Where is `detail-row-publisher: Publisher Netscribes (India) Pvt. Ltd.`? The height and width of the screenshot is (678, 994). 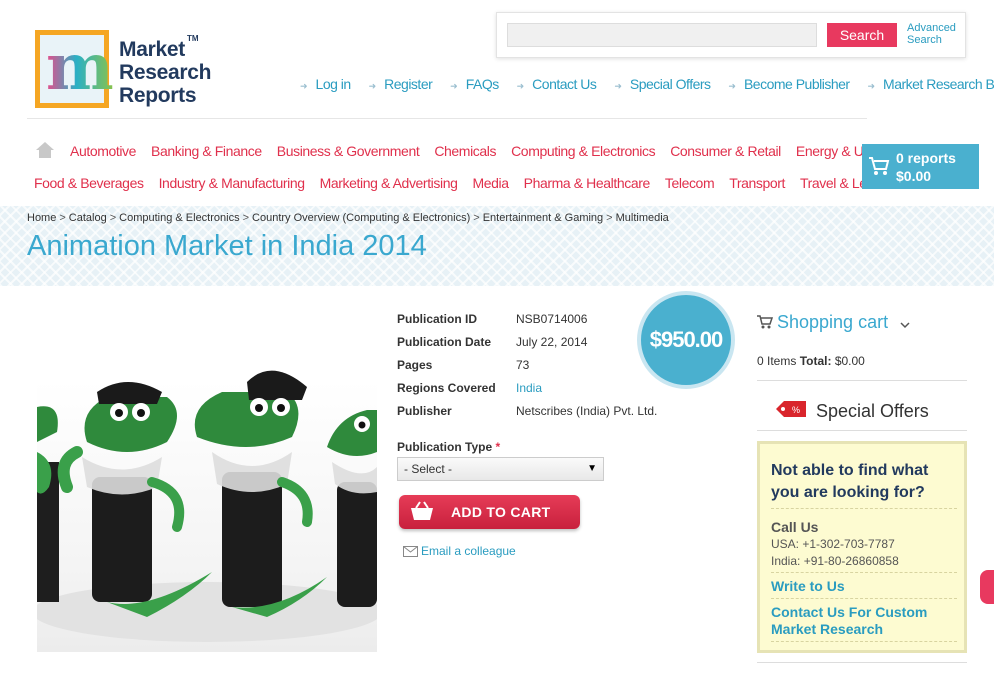
detail-row-publisher: Publisher Netscribes (India) Pvt. Ltd. is located at coordinates (547, 415).